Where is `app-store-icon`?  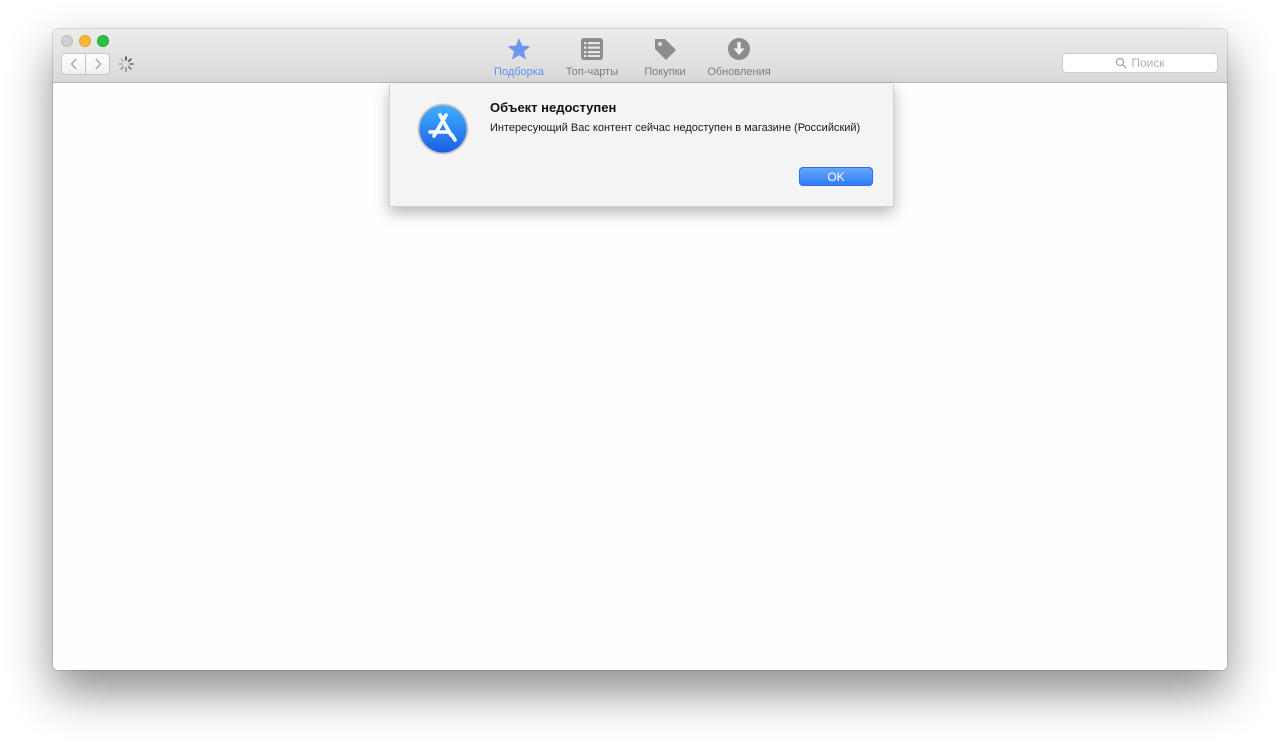
app-store-icon is located at coordinates (443, 129).